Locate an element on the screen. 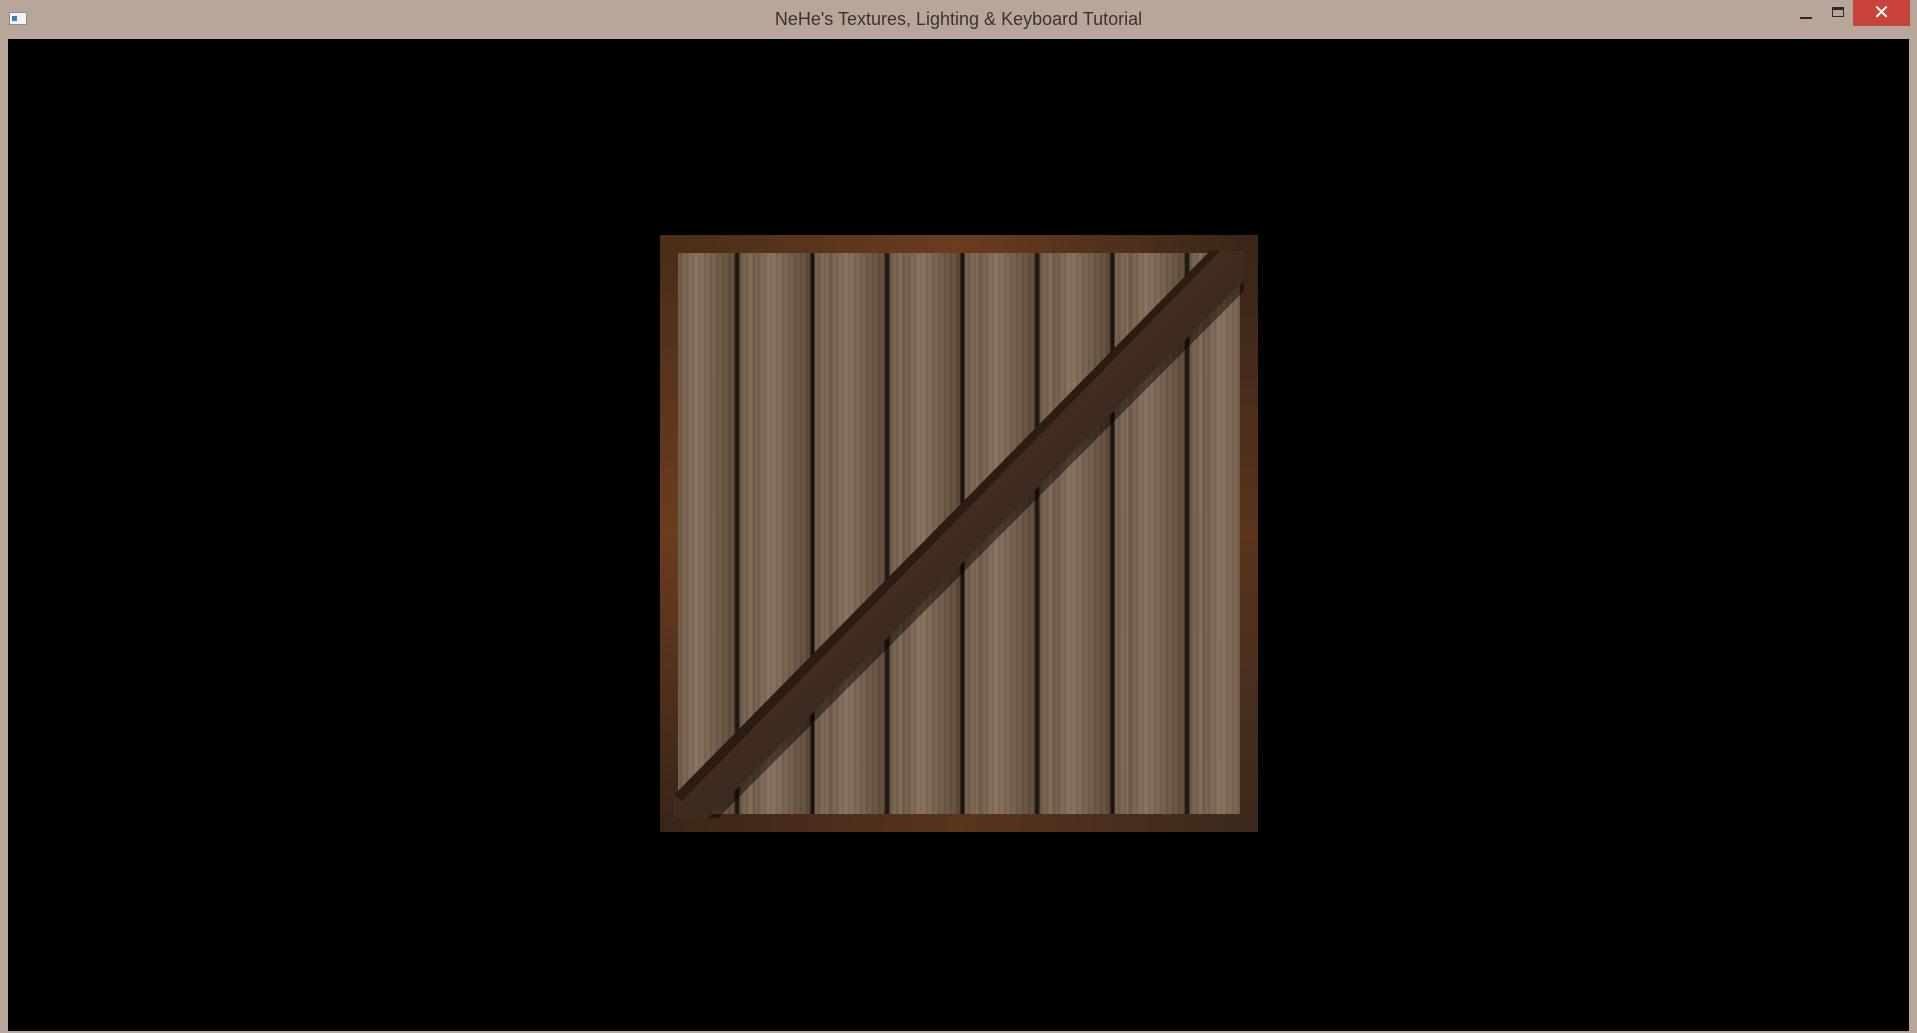  maximize-icon is located at coordinates (1838, 12).